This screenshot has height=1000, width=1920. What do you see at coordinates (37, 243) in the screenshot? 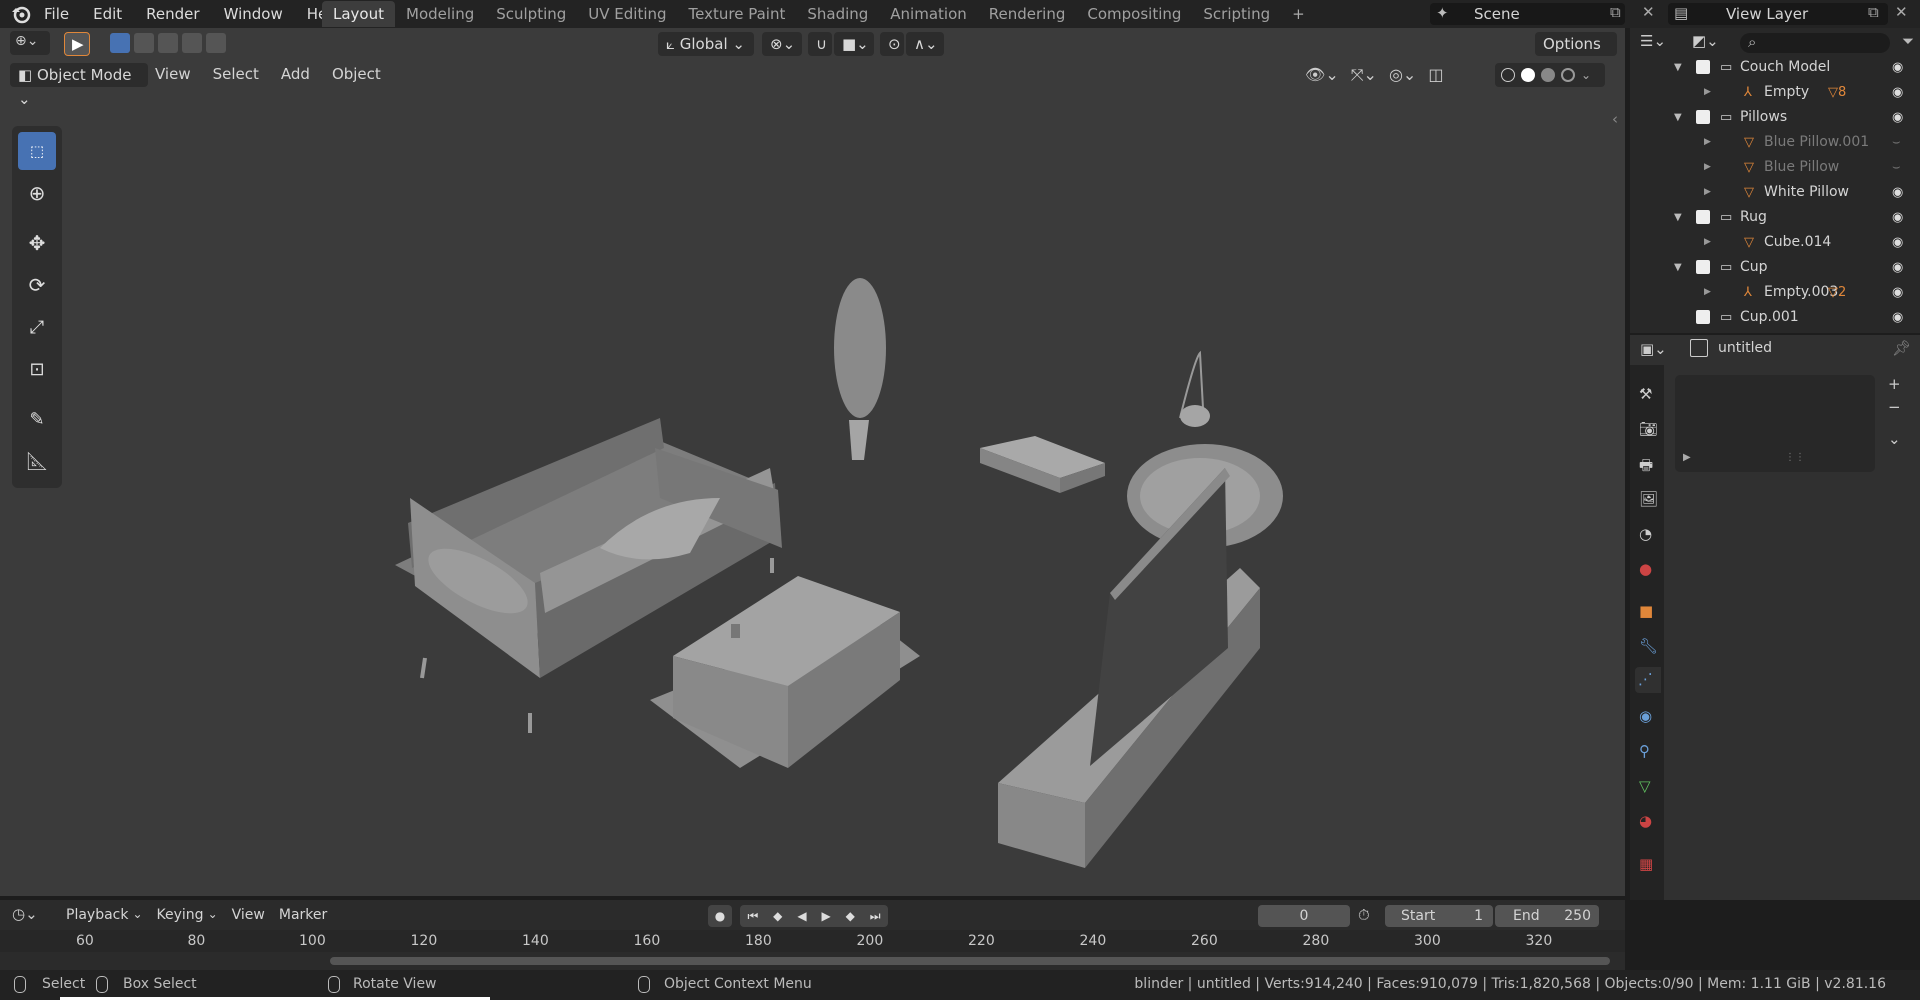
I see `move-tool: ✥` at bounding box center [37, 243].